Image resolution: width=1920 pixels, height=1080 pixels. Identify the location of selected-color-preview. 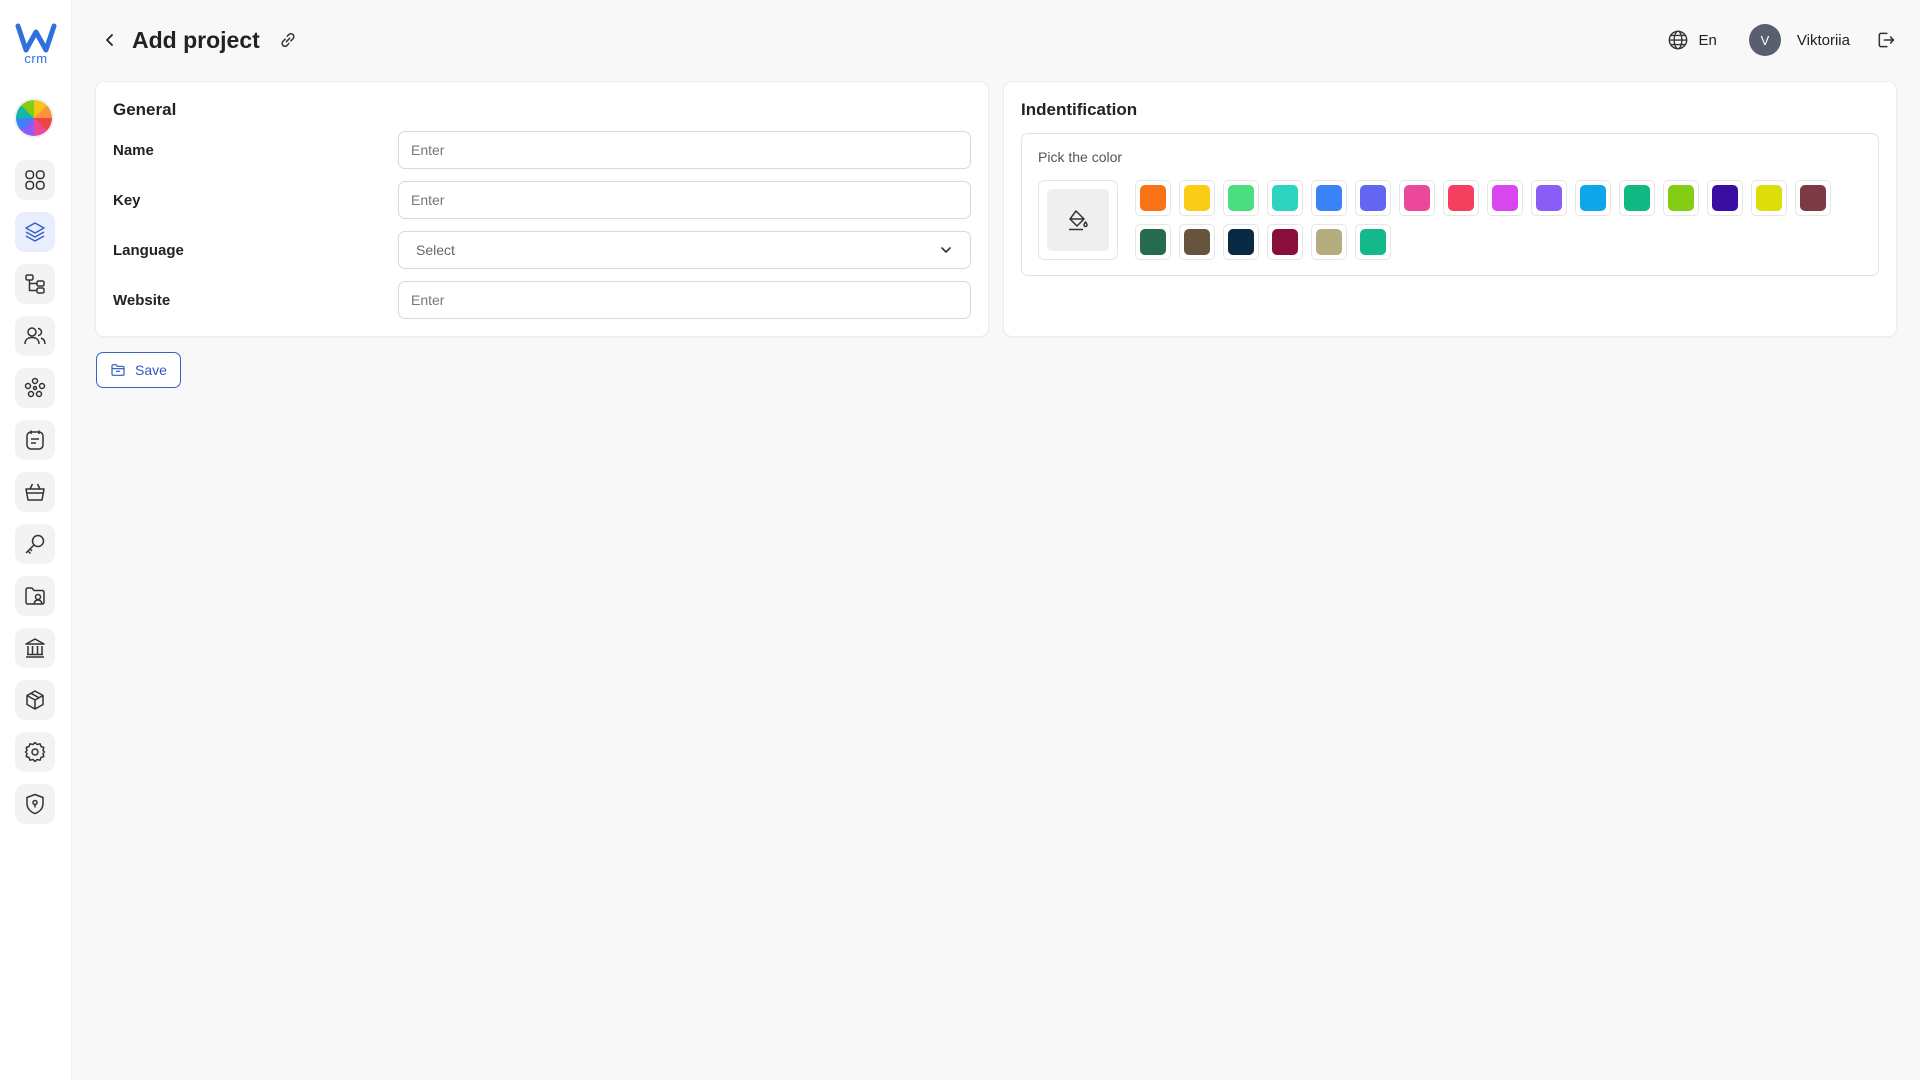
(1078, 220).